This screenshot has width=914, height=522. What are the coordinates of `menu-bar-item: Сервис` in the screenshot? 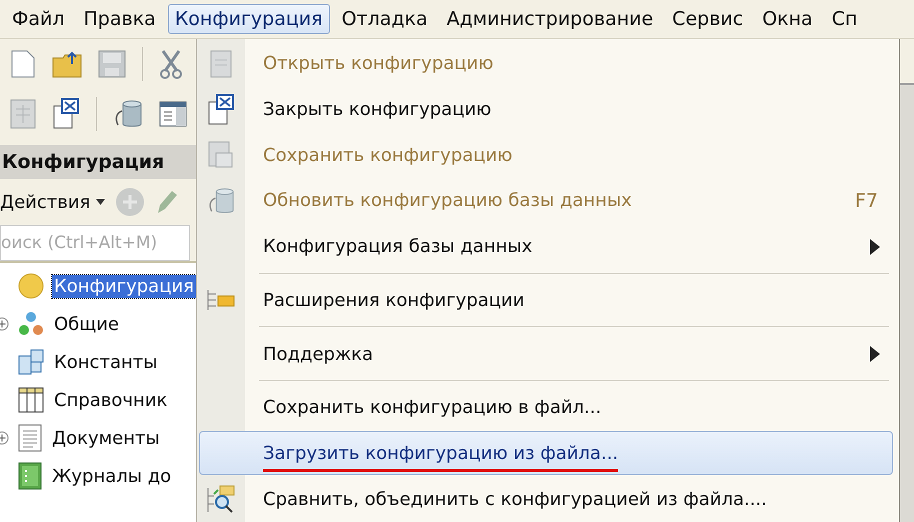 It's located at (707, 19).